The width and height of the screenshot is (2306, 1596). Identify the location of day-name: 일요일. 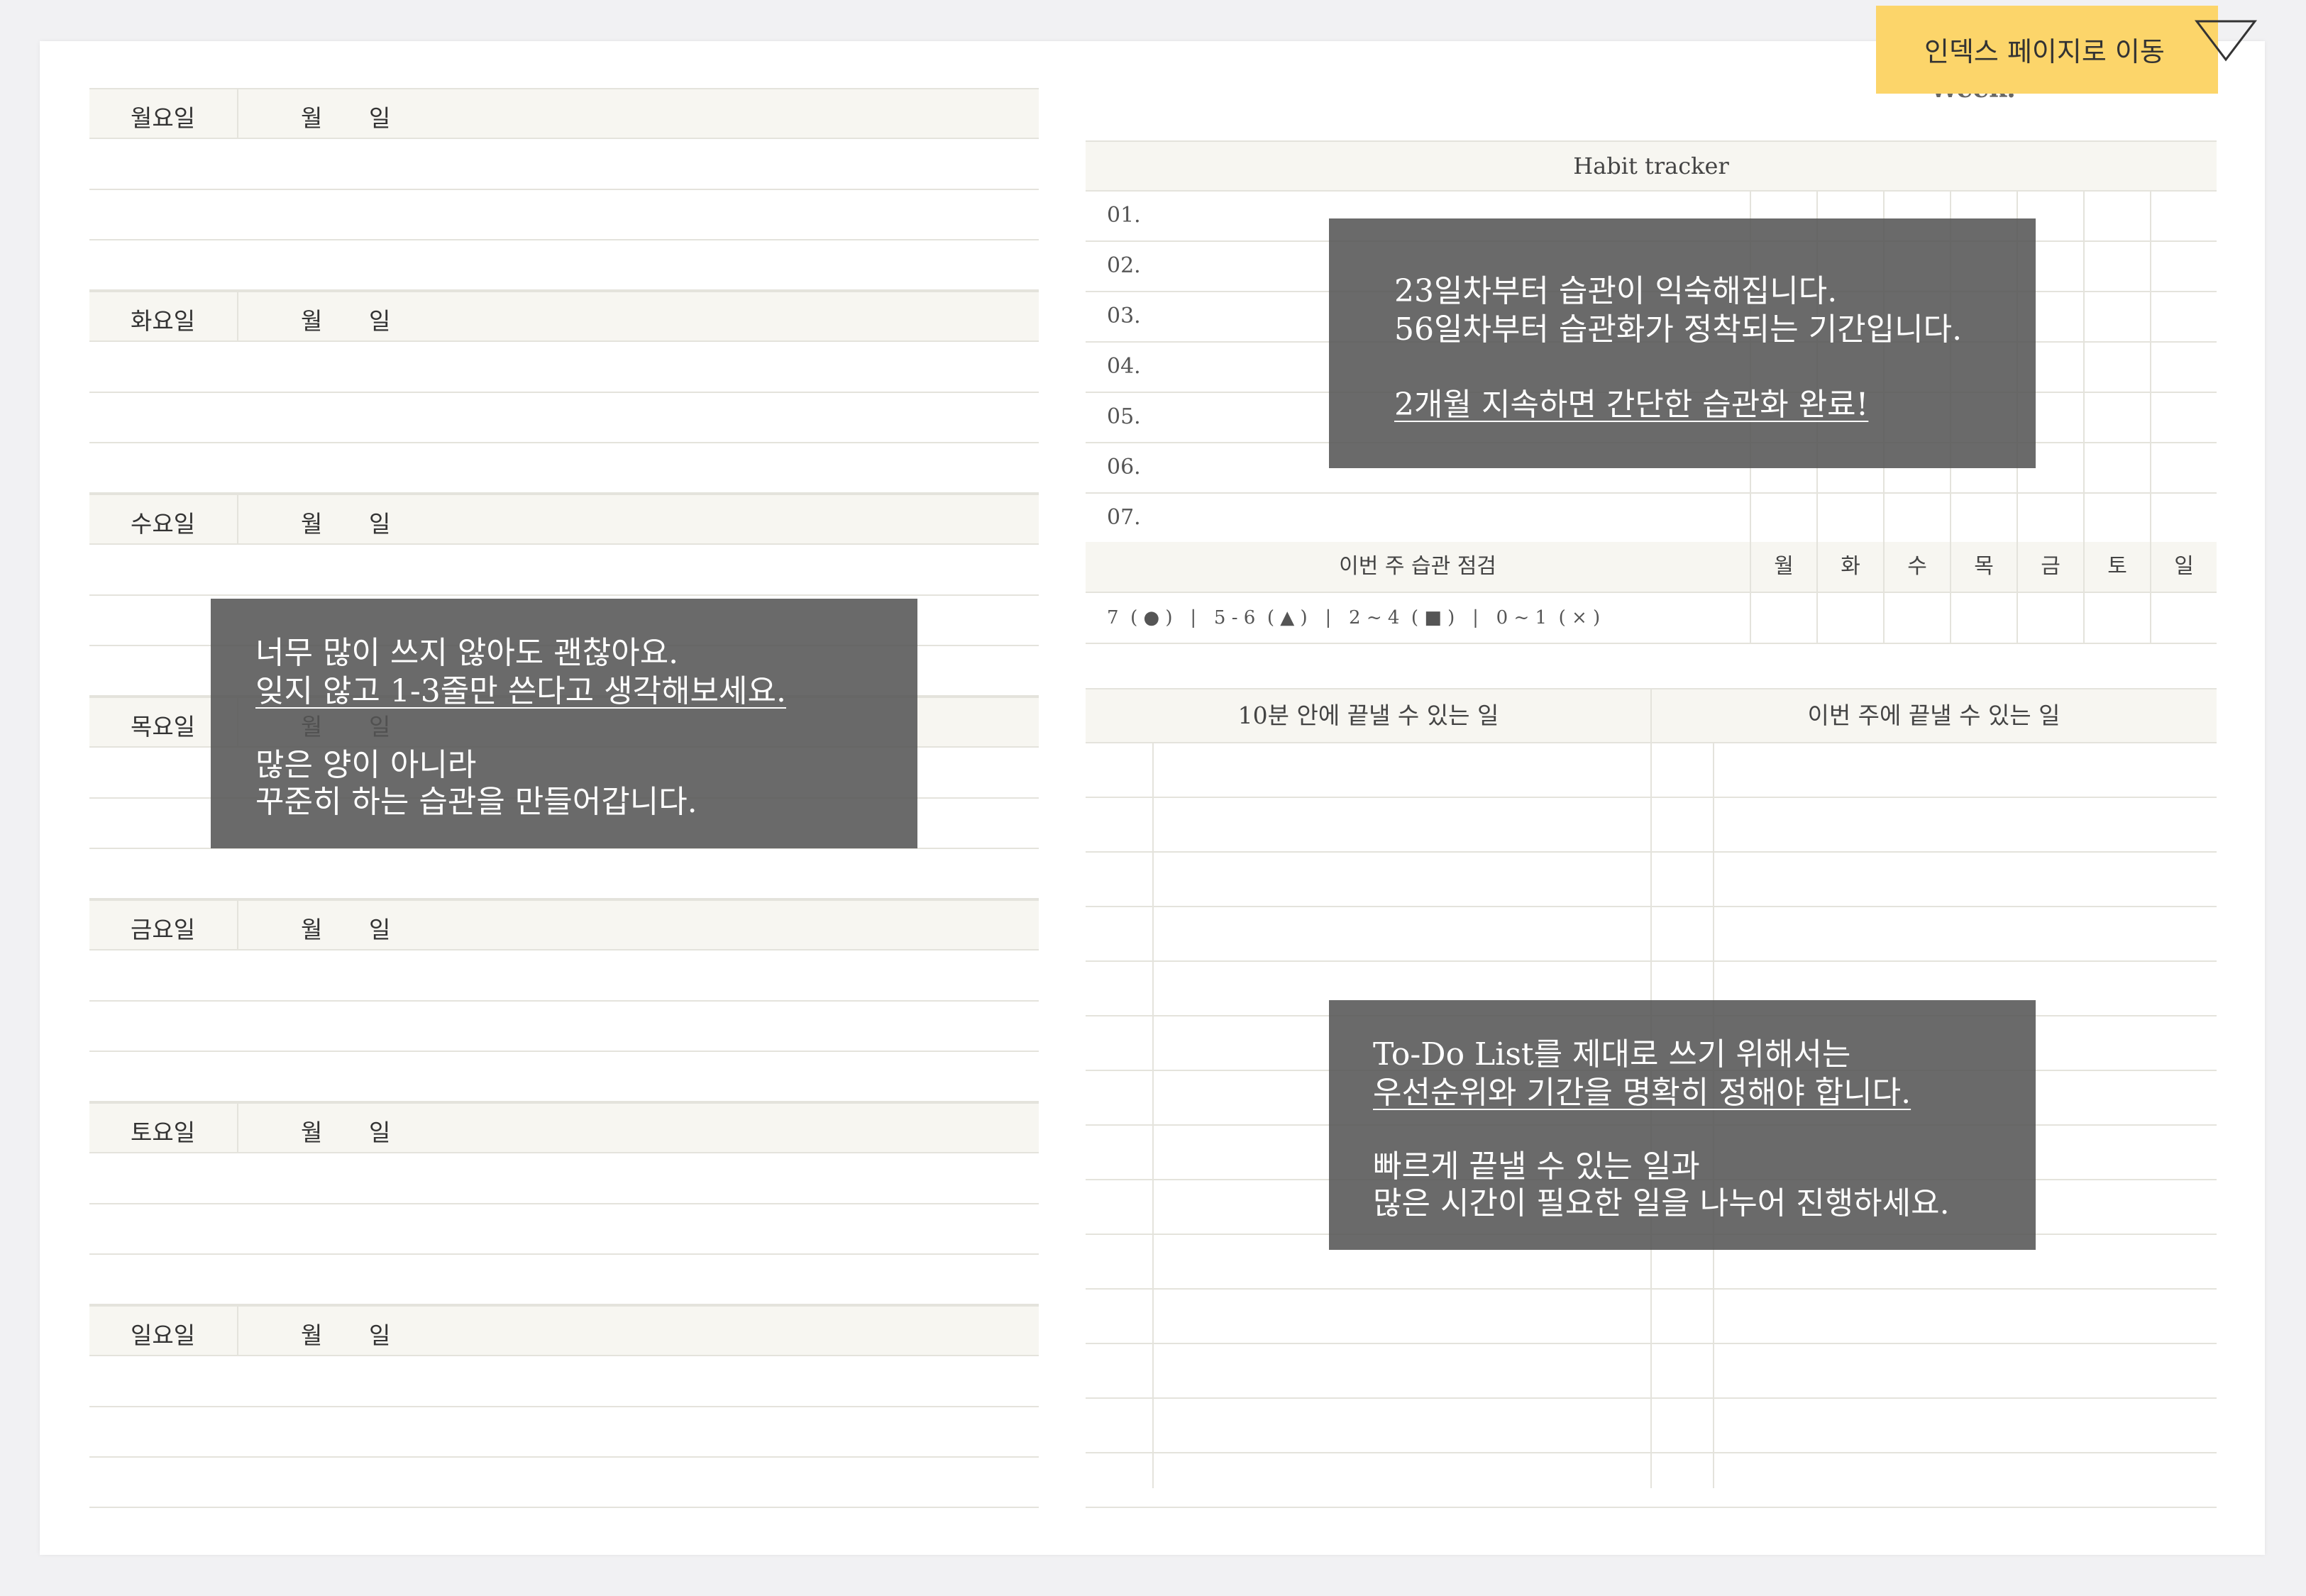
(163, 1335).